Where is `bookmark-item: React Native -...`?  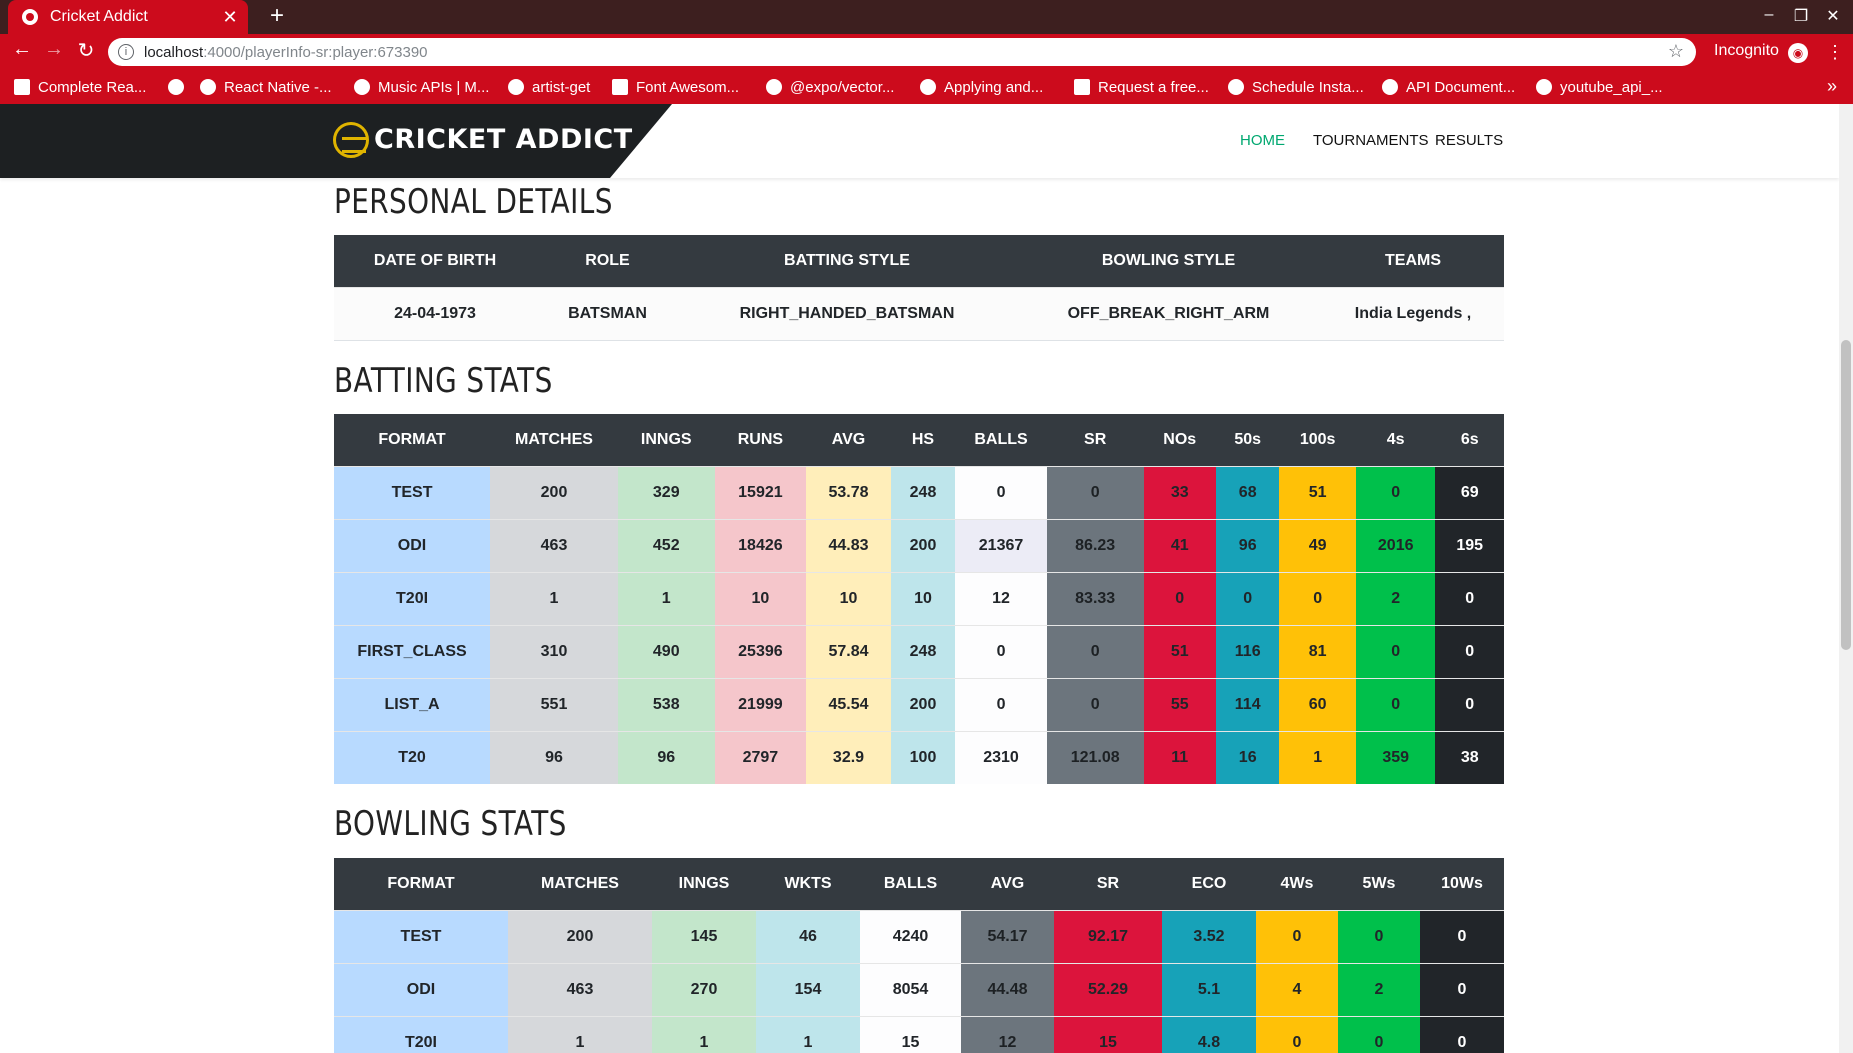 bookmark-item: React Native -... is located at coordinates (266, 87).